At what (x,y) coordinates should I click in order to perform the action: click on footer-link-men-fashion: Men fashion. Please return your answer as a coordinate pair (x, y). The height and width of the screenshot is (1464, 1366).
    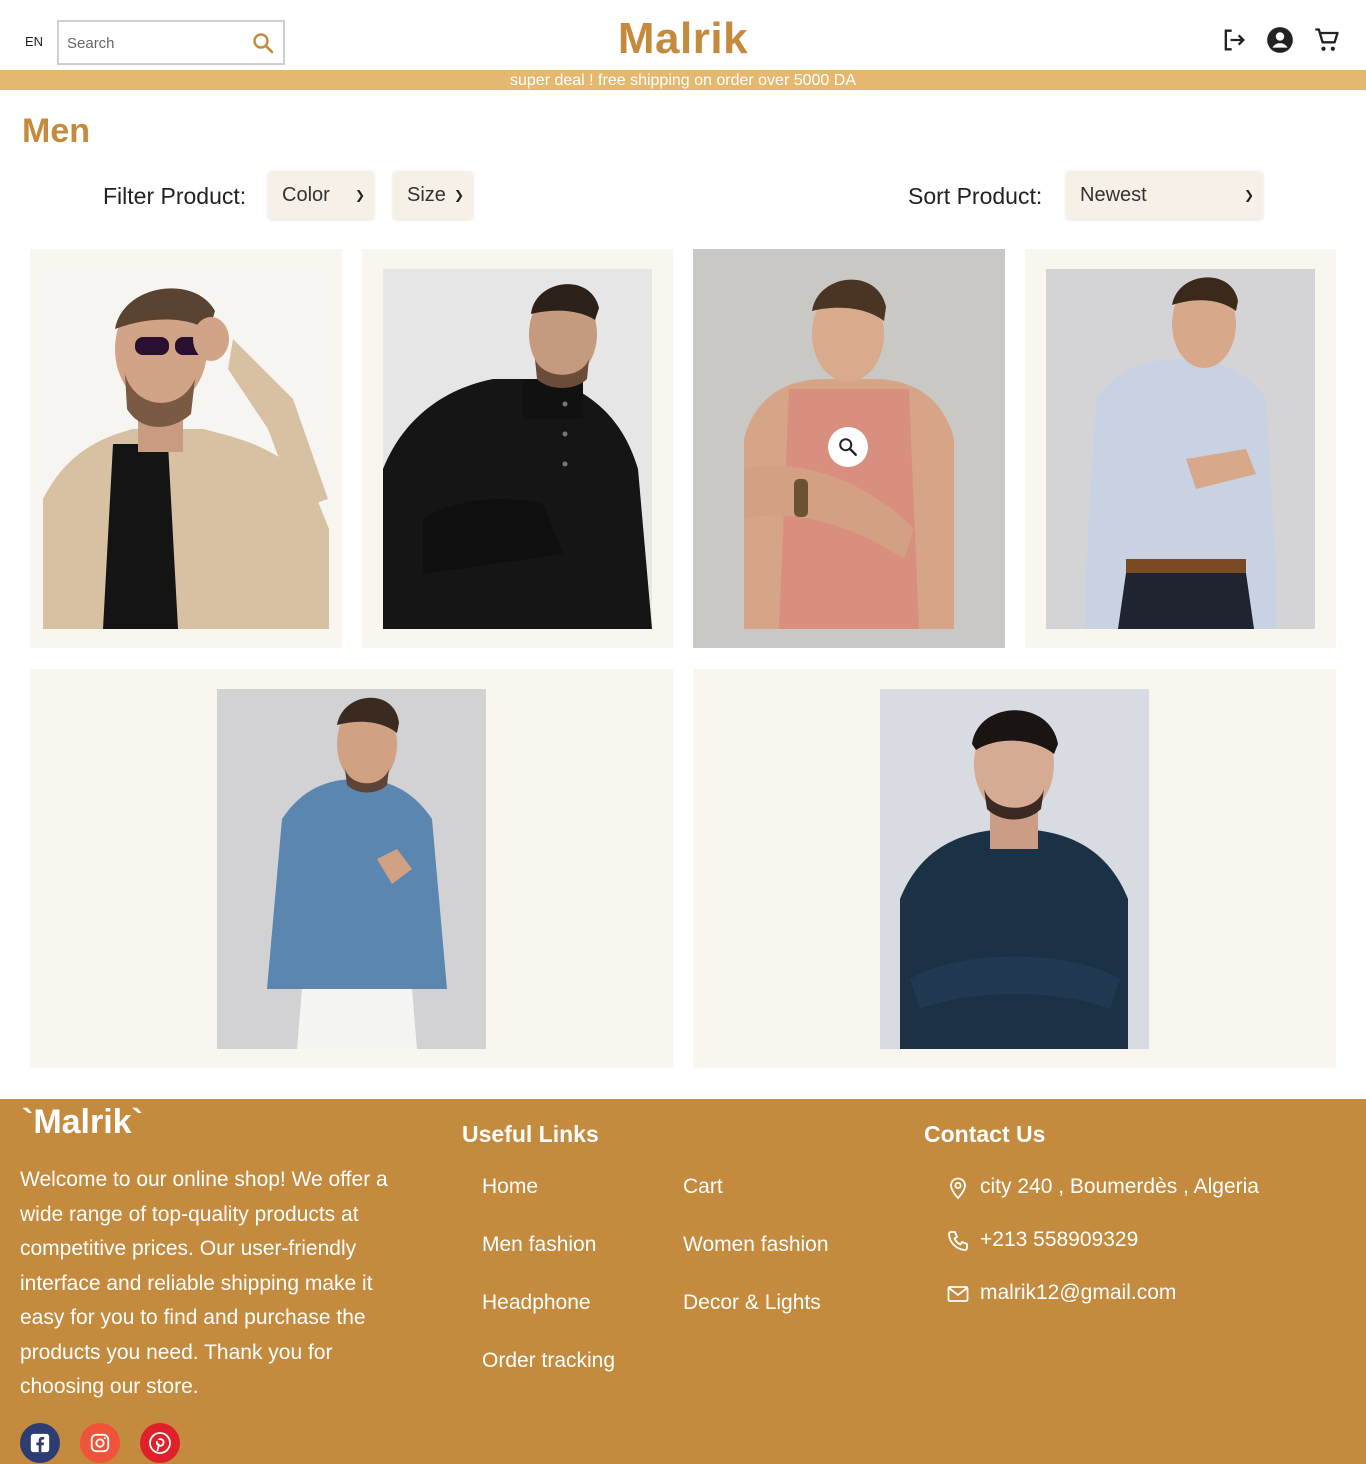
    Looking at the image, I should click on (539, 1245).